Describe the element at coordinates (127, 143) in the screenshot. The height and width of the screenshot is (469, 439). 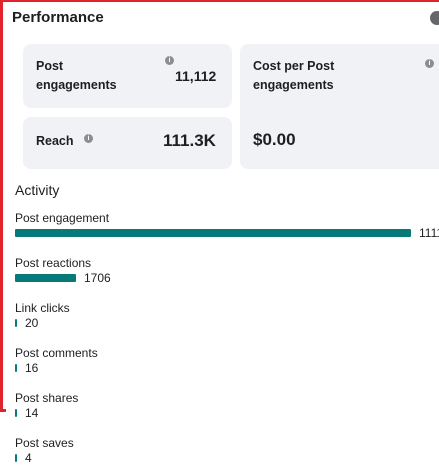
I see `reach-card: Reach i 111.3K` at that location.